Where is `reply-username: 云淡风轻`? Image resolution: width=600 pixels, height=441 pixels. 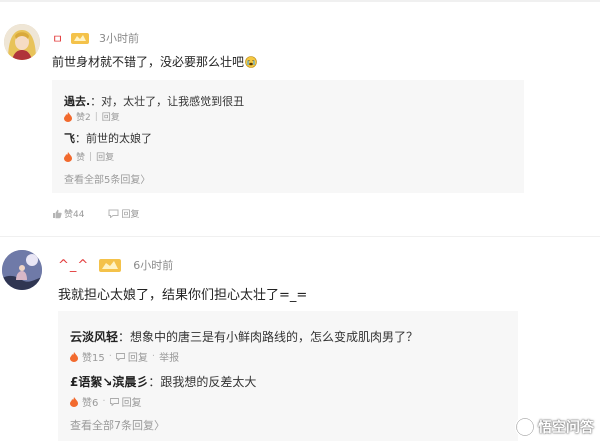
reply-username: 云淡风轻 is located at coordinates (94, 337).